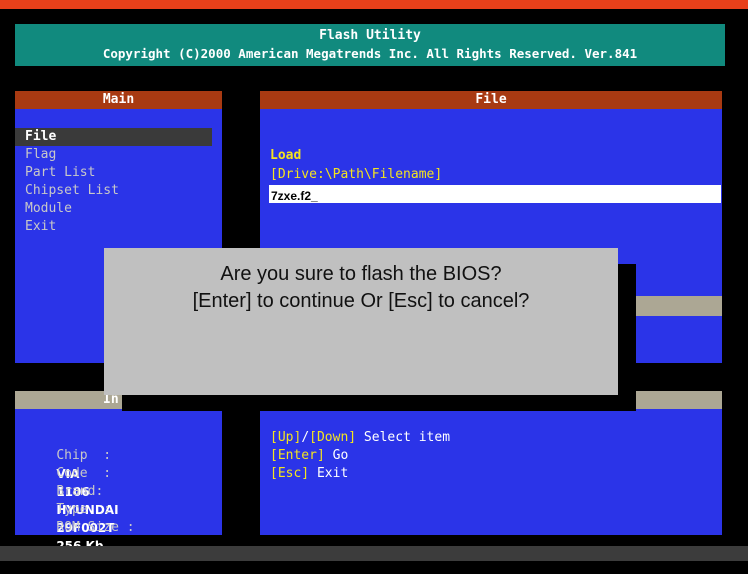 The width and height of the screenshot is (748, 574). I want to click on filename-value: 7zxe.f2_, so click(294, 196).